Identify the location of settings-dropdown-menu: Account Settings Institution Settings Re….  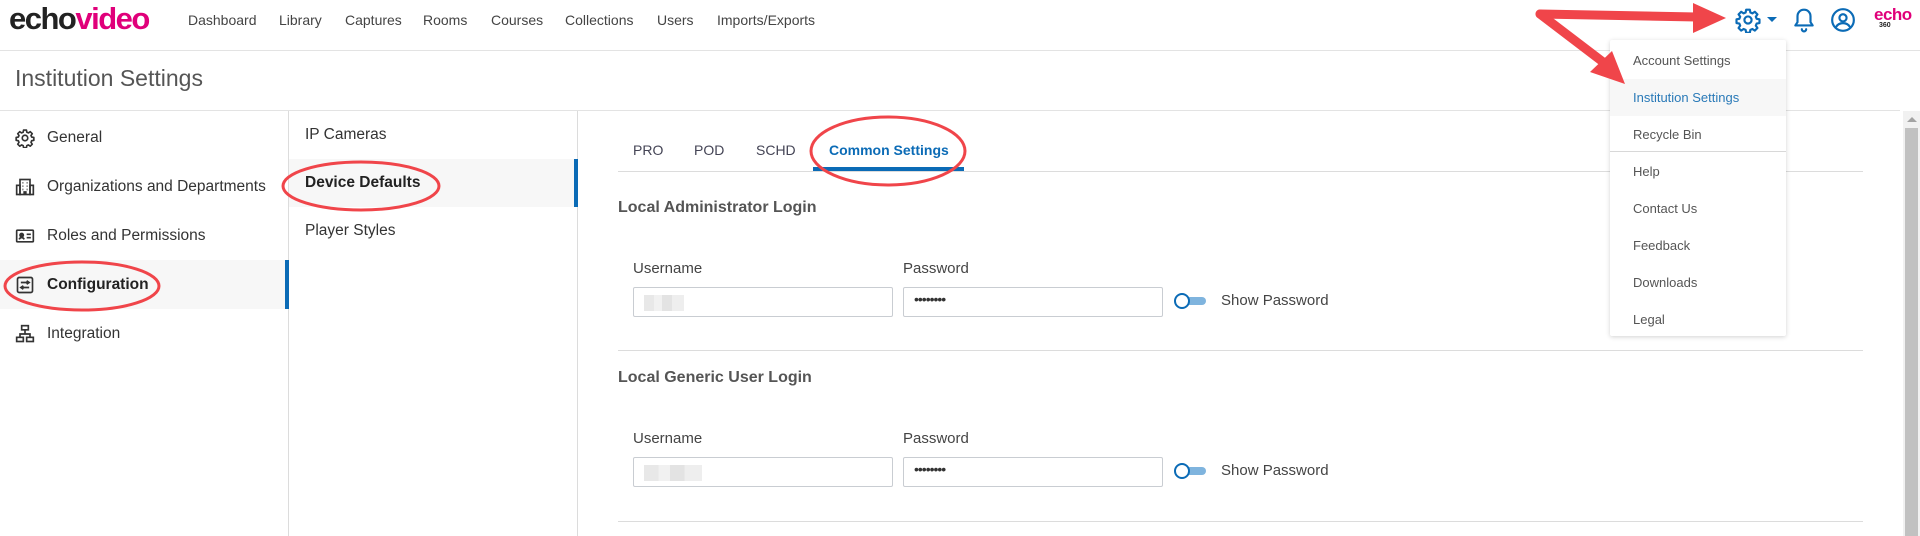
(1698, 188).